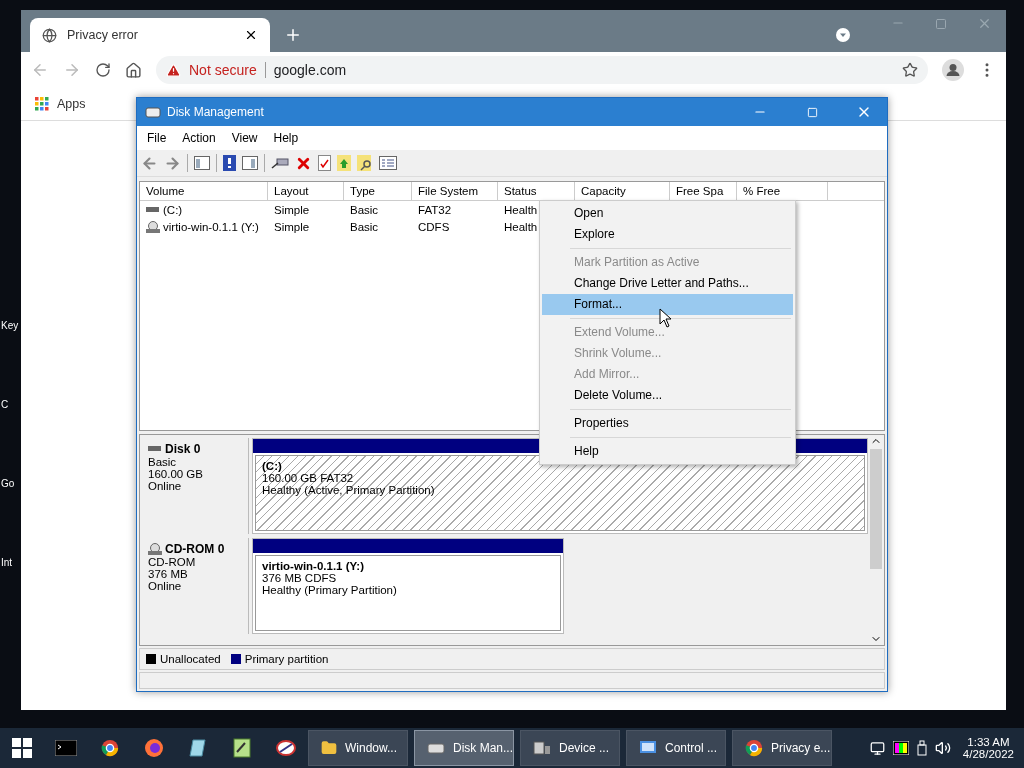  I want to click on disk-detail: 376 MB, so click(168, 574).